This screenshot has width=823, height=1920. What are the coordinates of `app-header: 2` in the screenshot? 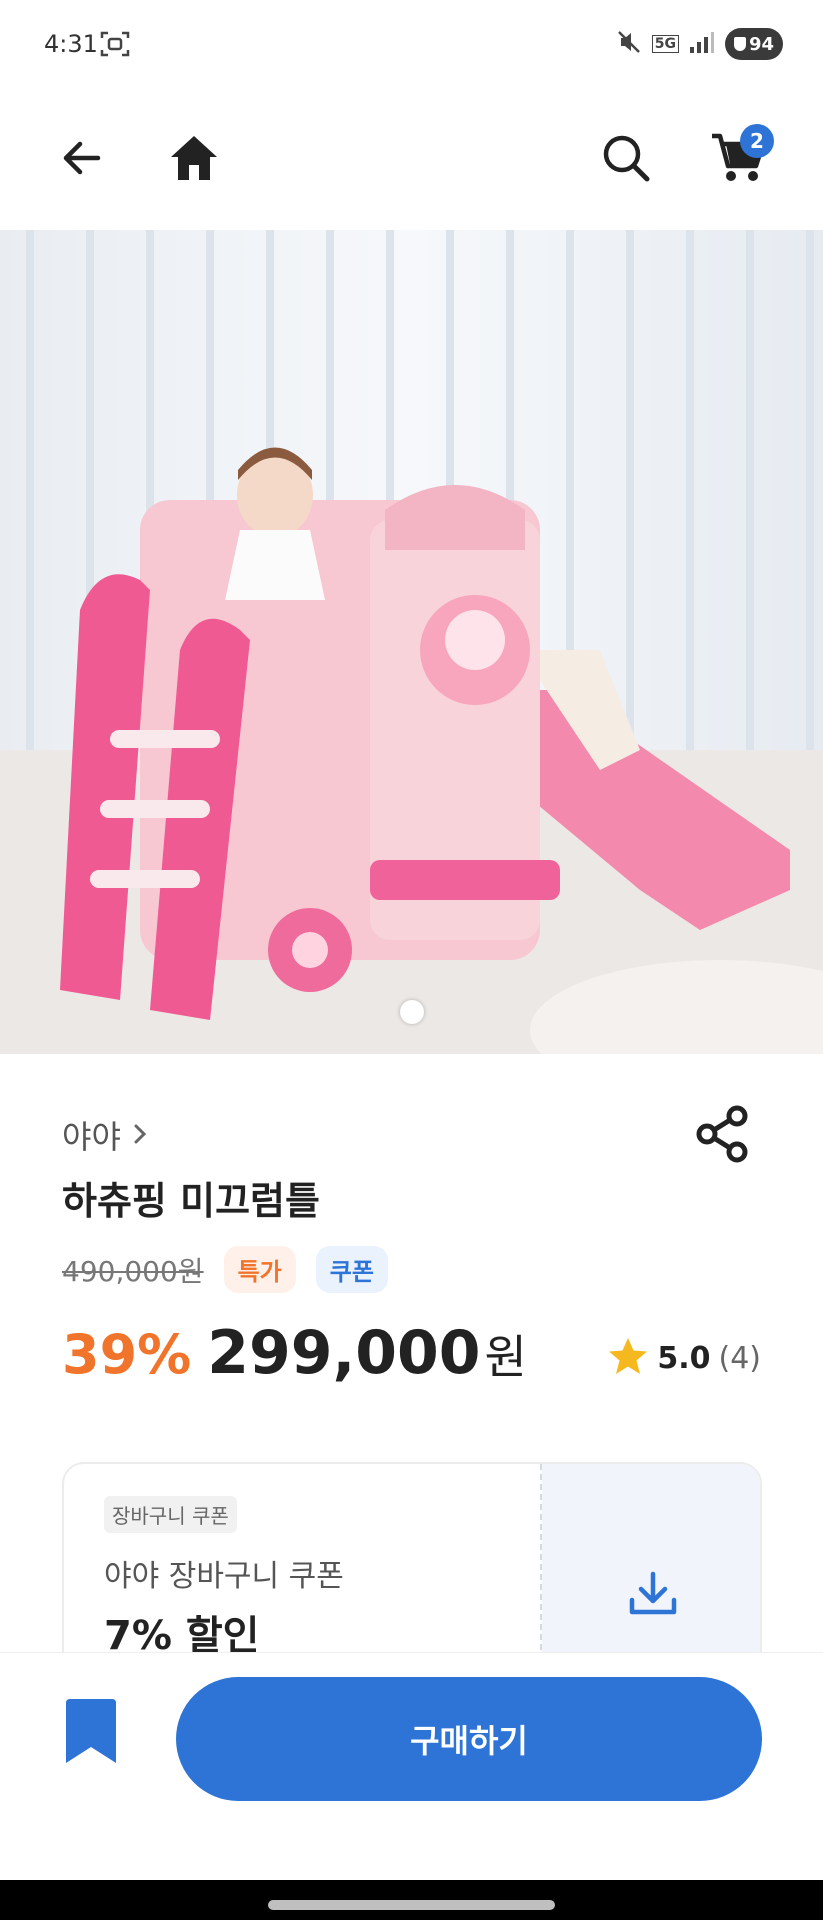 It's located at (411, 162).